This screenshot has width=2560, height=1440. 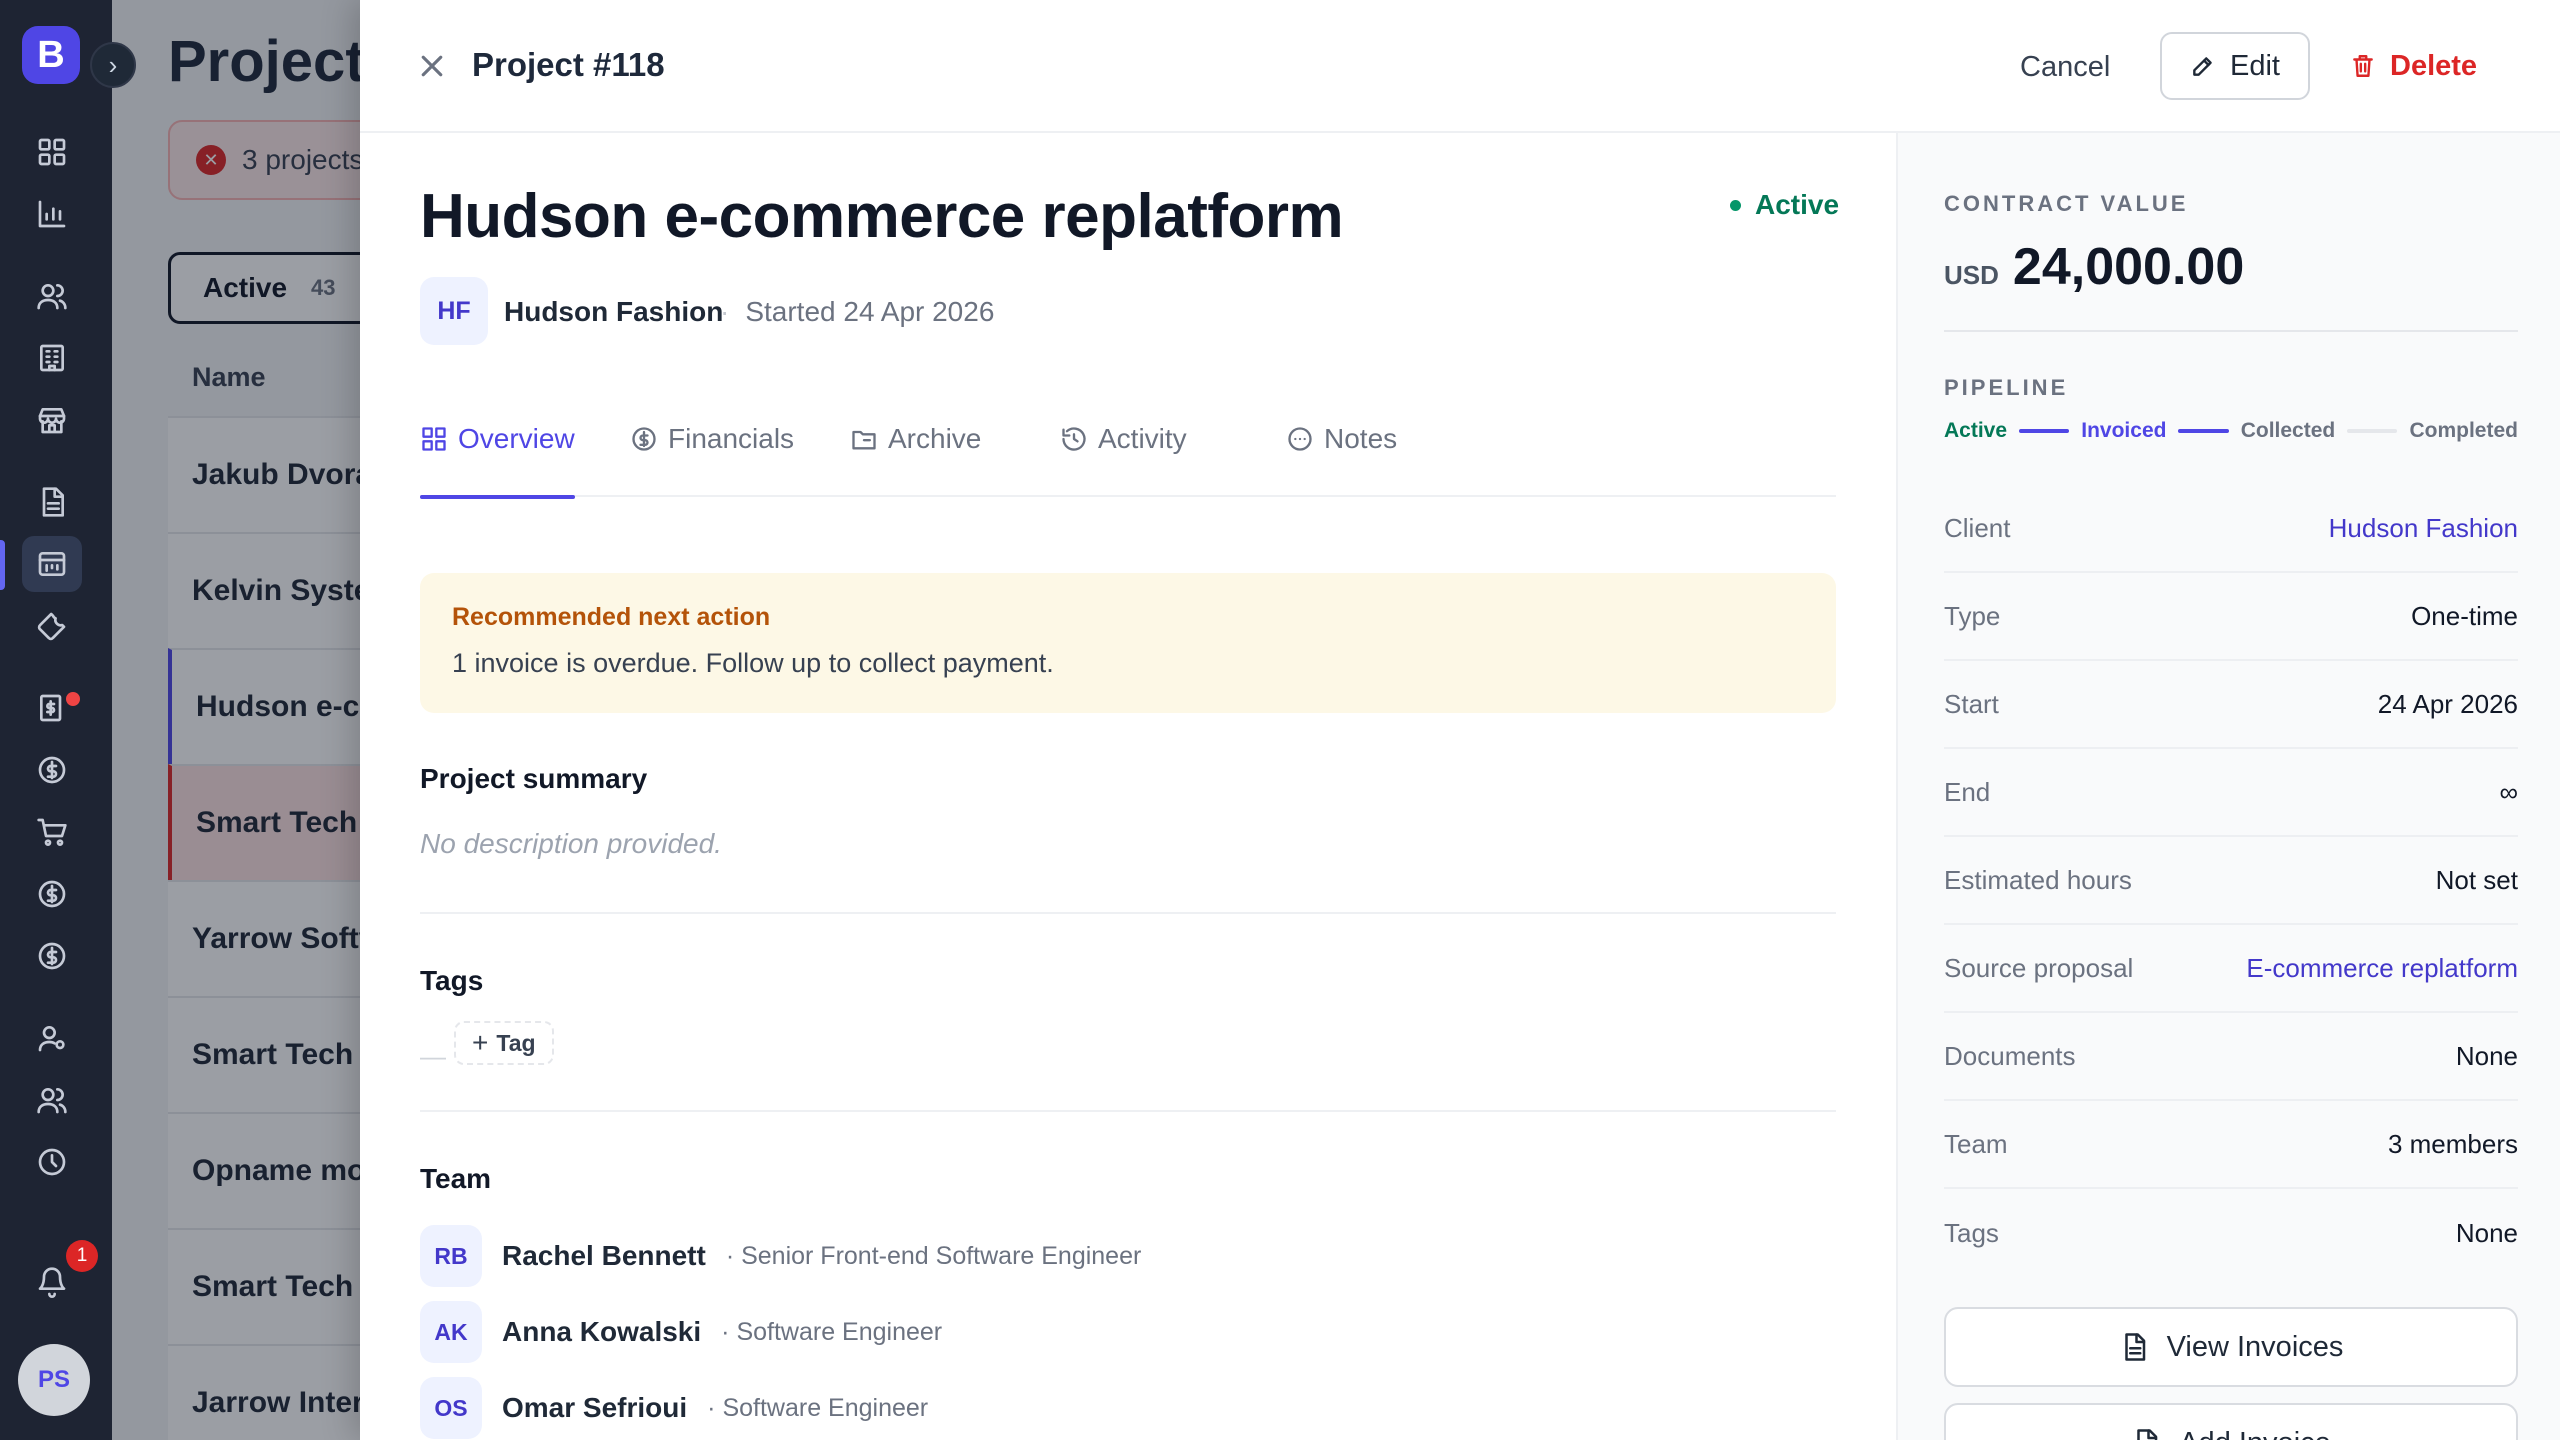 What do you see at coordinates (2065, 67) in the screenshot?
I see `cancel-button: Cancel` at bounding box center [2065, 67].